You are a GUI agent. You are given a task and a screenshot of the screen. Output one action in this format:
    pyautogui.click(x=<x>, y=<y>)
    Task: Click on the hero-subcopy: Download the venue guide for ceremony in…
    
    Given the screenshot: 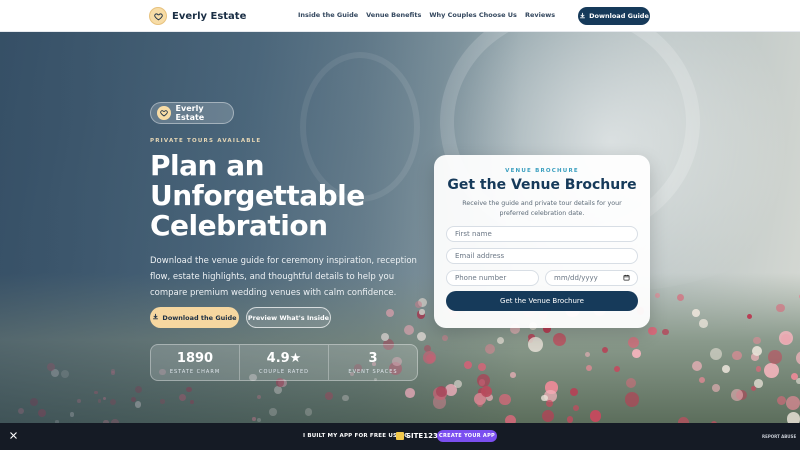 What is the action you would take?
    pyautogui.click(x=283, y=277)
    